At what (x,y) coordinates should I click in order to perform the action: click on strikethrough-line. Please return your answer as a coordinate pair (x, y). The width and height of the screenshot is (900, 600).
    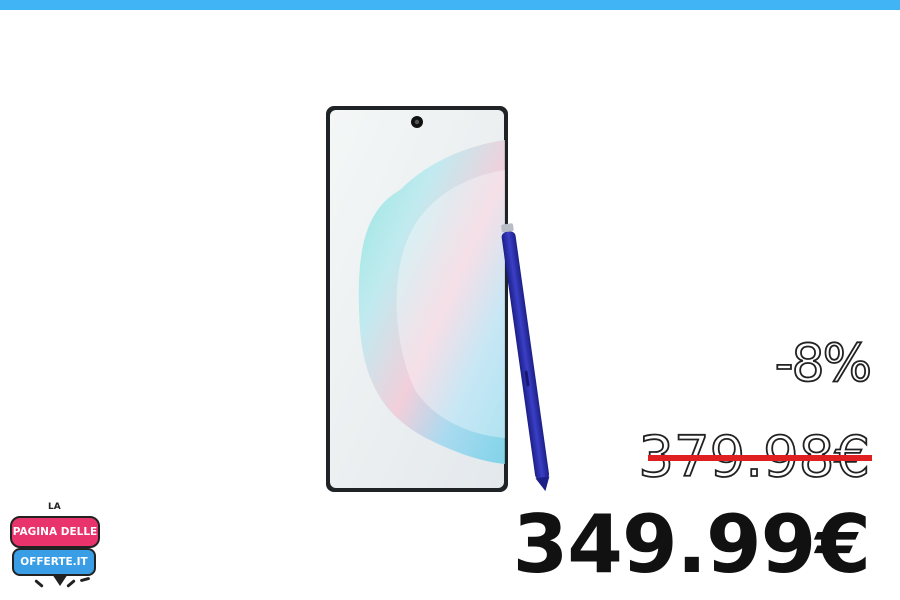
    Looking at the image, I should click on (760, 458).